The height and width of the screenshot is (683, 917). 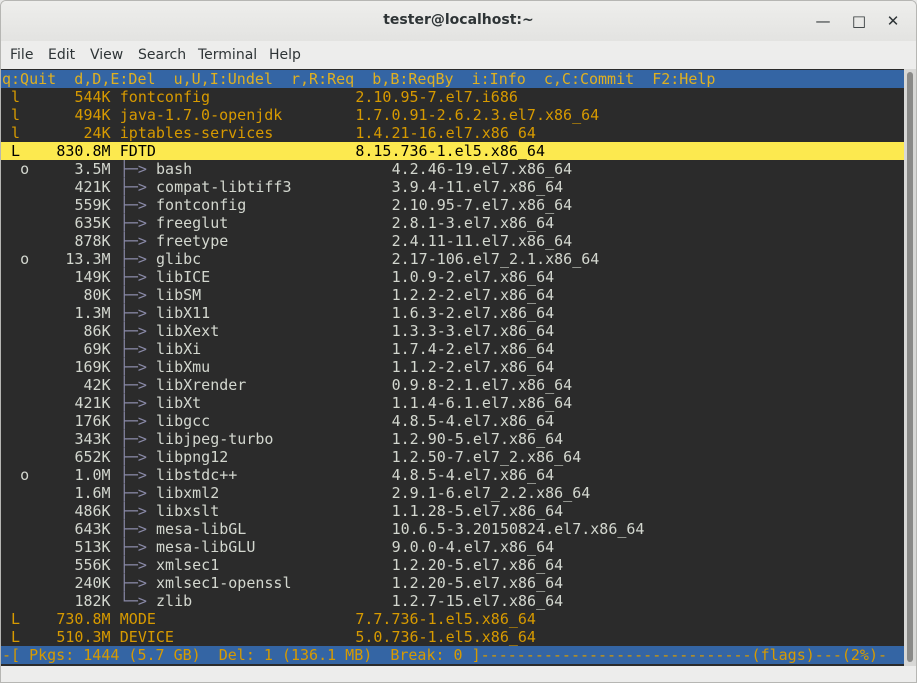 What do you see at coordinates (452, 637) in the screenshot?
I see `package-row: L 510.3M DEVICE 5.0.736-1.el5.x86_64` at bounding box center [452, 637].